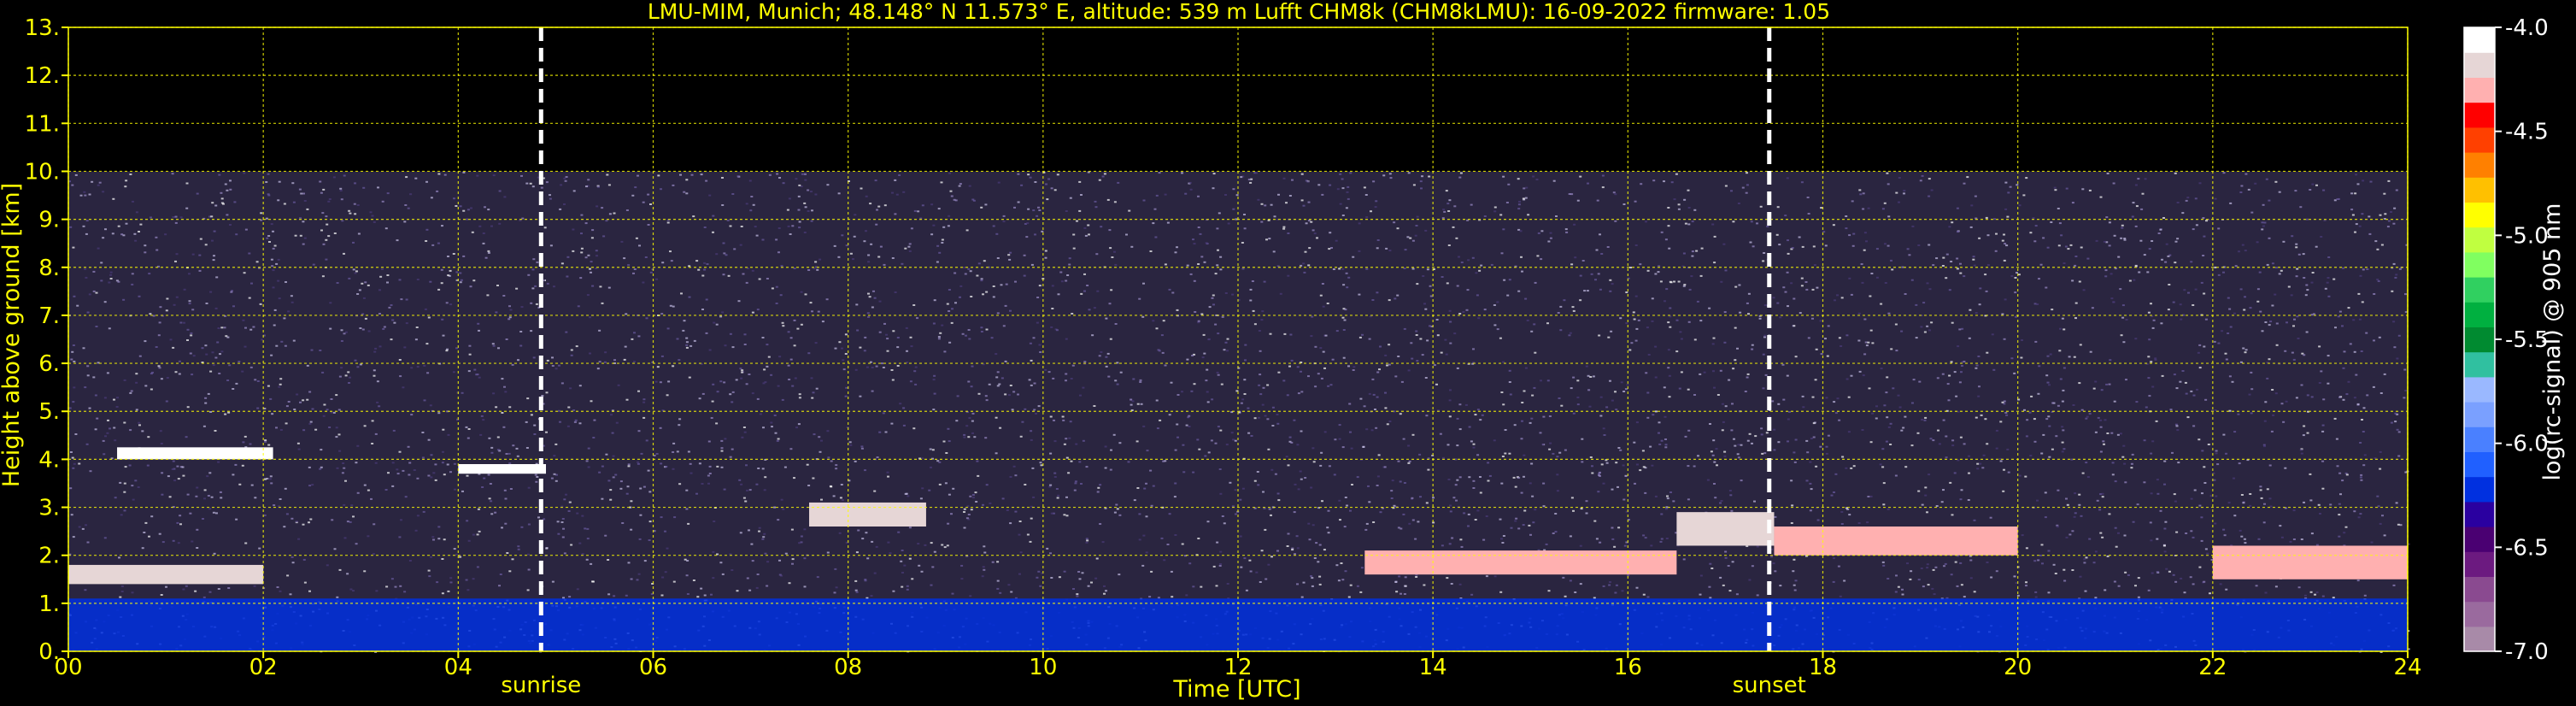 The width and height of the screenshot is (2576, 706). What do you see at coordinates (1769, 685) in the screenshot?
I see `event-label: sunset` at bounding box center [1769, 685].